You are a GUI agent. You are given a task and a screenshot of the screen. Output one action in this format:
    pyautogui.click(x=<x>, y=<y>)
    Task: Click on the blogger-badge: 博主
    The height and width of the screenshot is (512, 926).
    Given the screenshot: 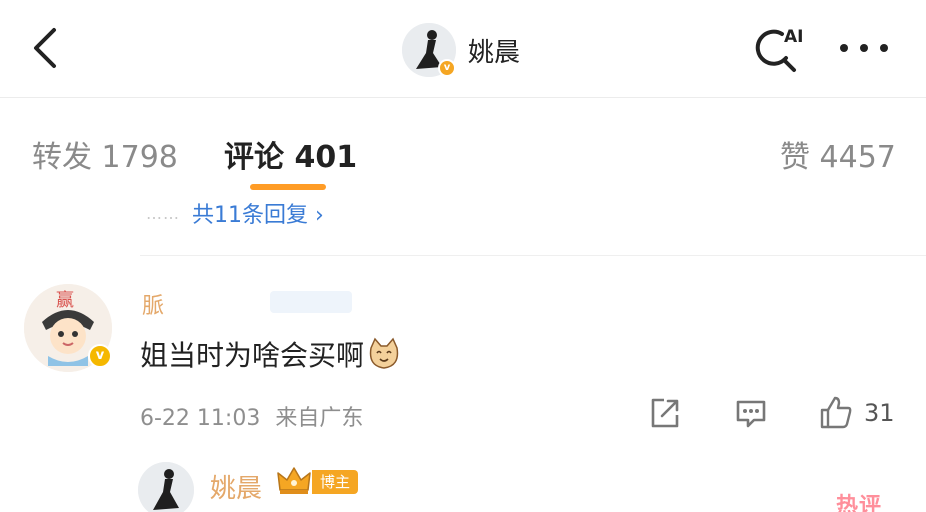 What is the action you would take?
    pyautogui.click(x=335, y=482)
    